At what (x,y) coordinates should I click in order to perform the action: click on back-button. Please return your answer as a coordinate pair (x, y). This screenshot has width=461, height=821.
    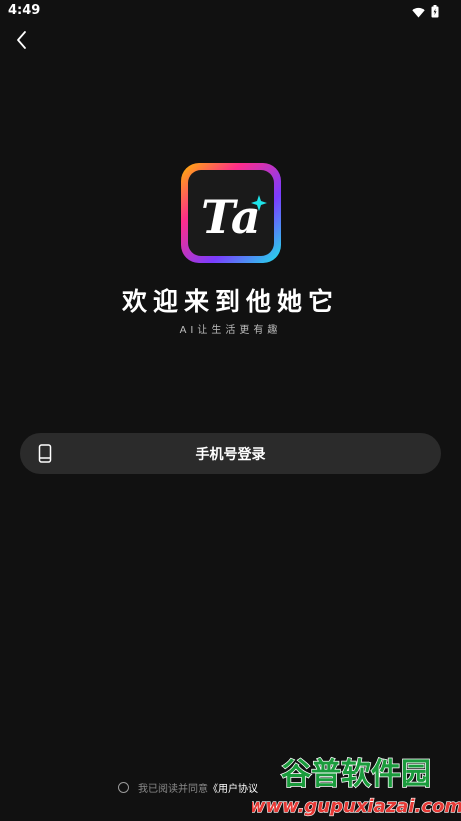
    Looking at the image, I should click on (22, 40).